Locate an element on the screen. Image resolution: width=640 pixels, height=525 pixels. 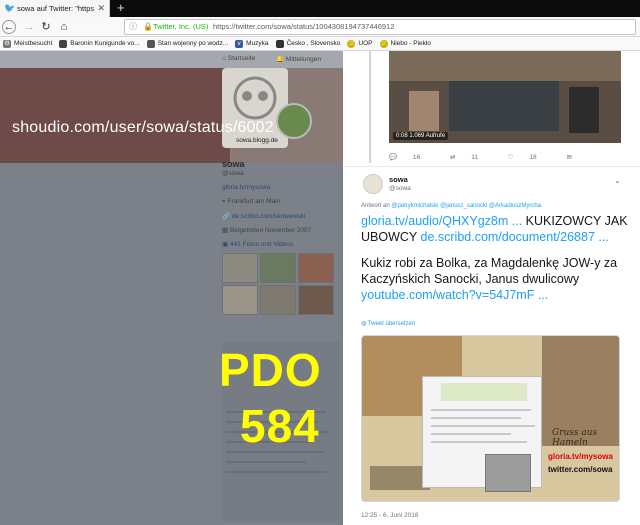
translate-tweet-link: ◍ Tweet übersetzen is located at coordinates (388, 323).